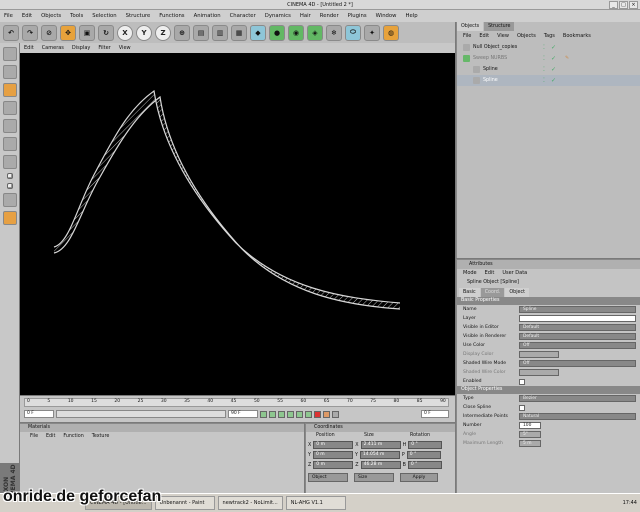 This screenshot has height=512, width=640. Describe the element at coordinates (424, 465) in the screenshot. I see `rotation-b-field: 0 °` at that location.